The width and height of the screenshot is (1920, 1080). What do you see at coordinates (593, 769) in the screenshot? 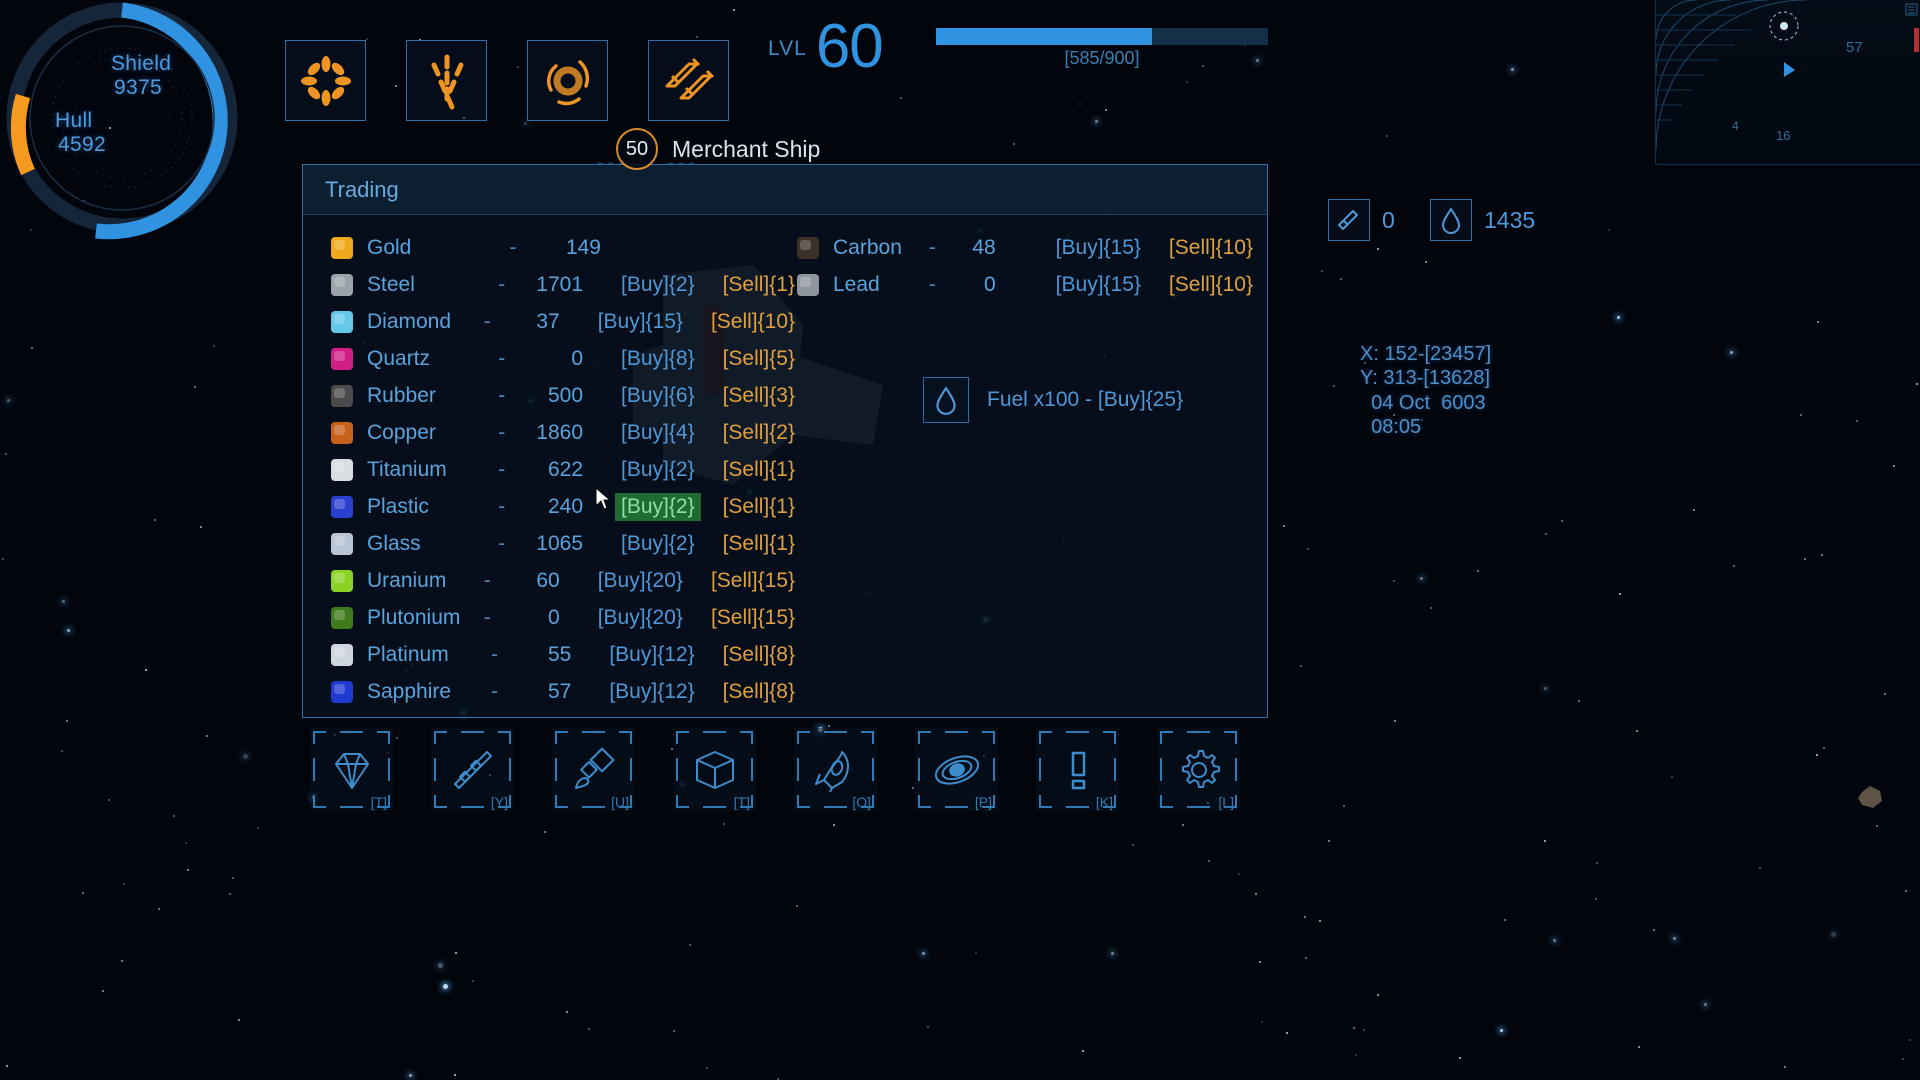
I see `toolbar-button-thruster: [U]` at bounding box center [593, 769].